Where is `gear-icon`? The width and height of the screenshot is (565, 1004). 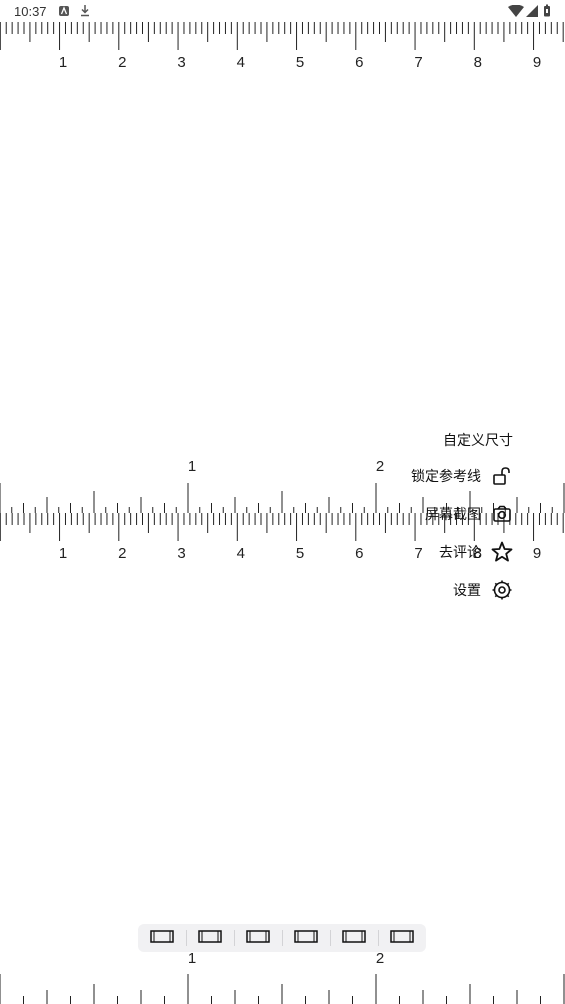
gear-icon is located at coordinates (502, 590).